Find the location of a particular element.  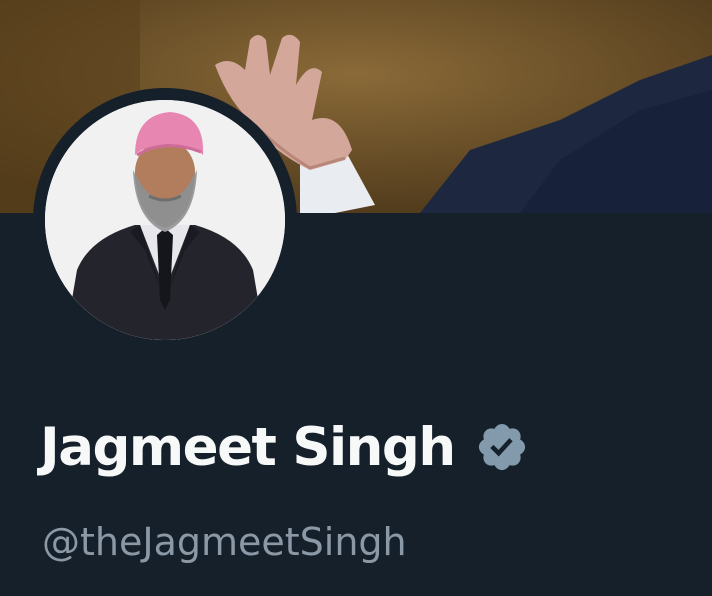

name-row: Jagmeet Singh is located at coordinates (284, 447).